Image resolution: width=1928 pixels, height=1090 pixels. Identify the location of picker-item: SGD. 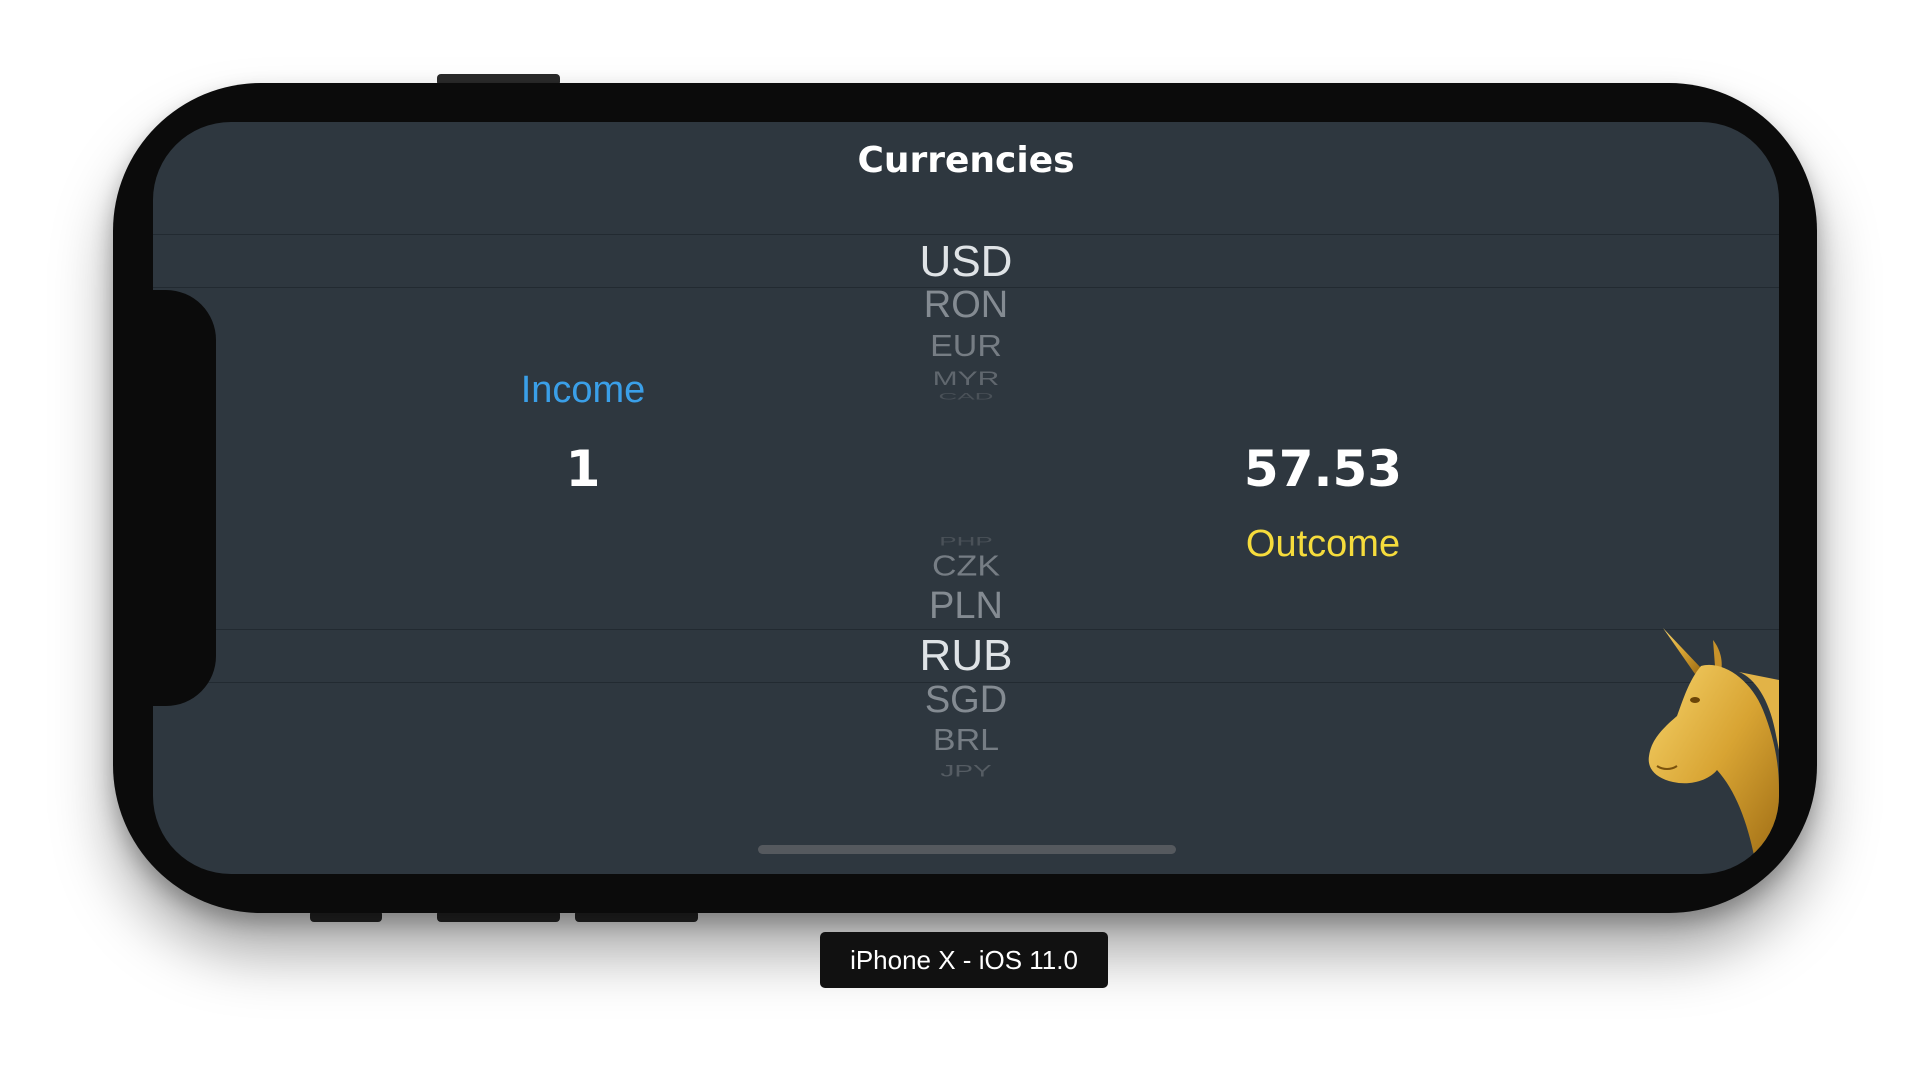
(966, 700).